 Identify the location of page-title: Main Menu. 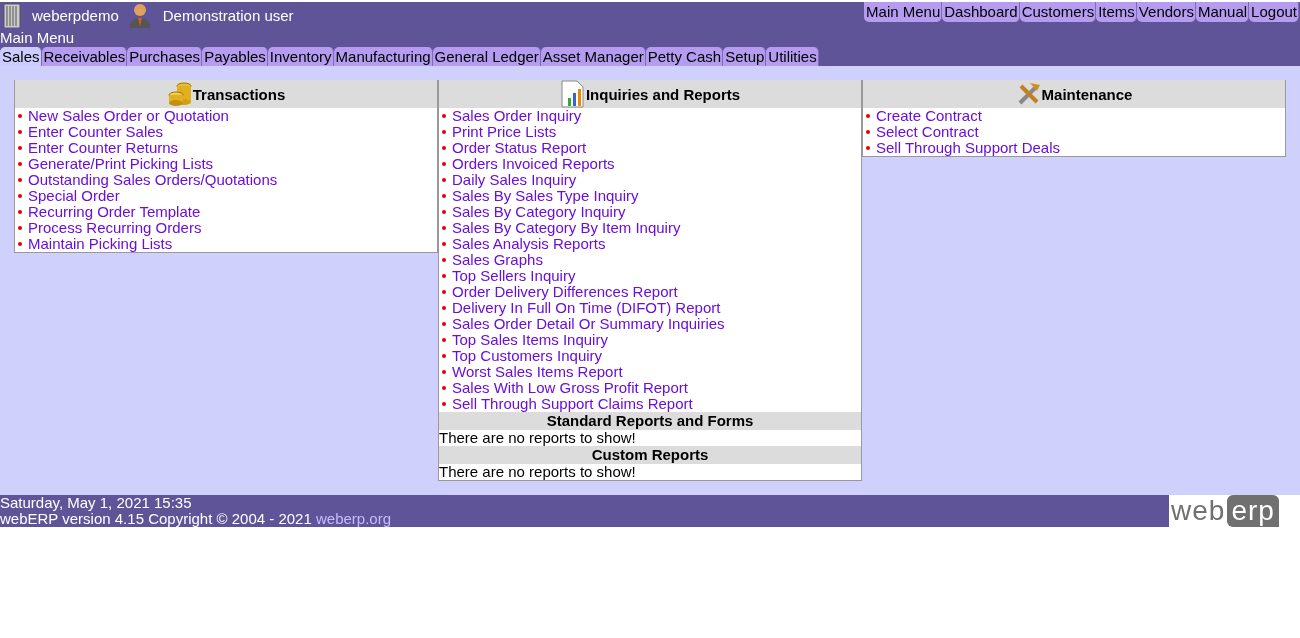
(38, 38).